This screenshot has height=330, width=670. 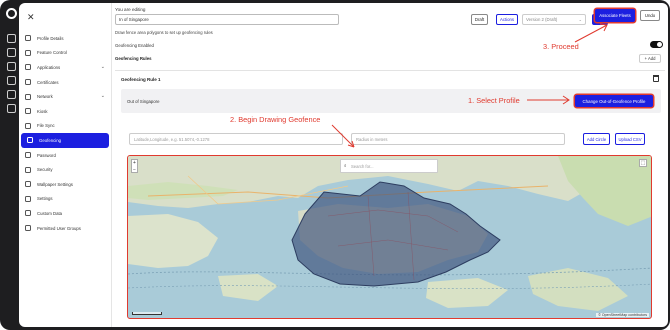 I want to click on sidebar-item-label: Password, so click(x=46, y=155).